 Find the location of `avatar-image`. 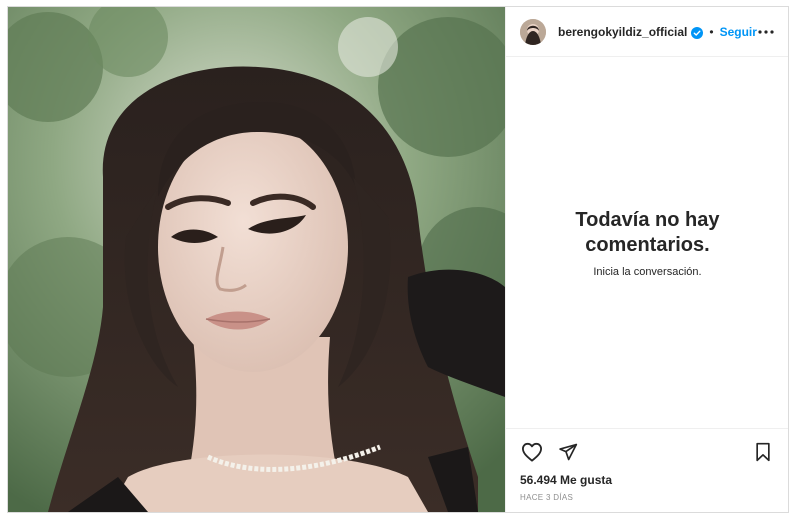

avatar-image is located at coordinates (533, 31).